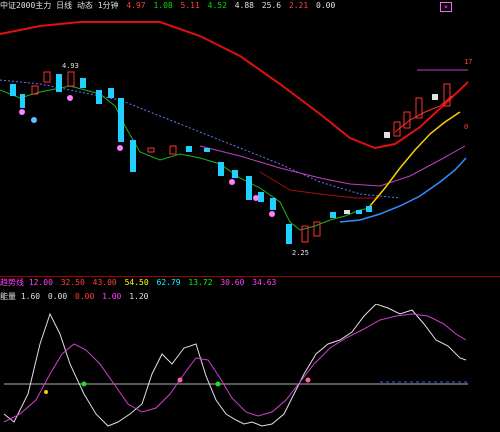 This screenshot has height=432, width=500. What do you see at coordinates (298, 5) in the screenshot?
I see `header-item-7: 2.21` at bounding box center [298, 5].